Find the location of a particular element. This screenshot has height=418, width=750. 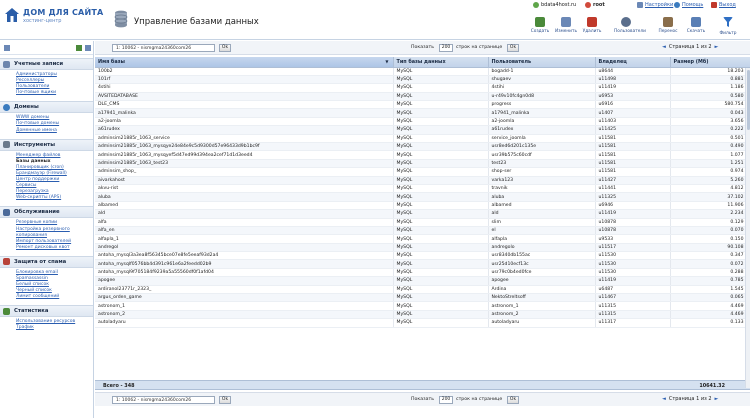

cell-db-name: argus_orden_game is located at coordinates (244, 298).